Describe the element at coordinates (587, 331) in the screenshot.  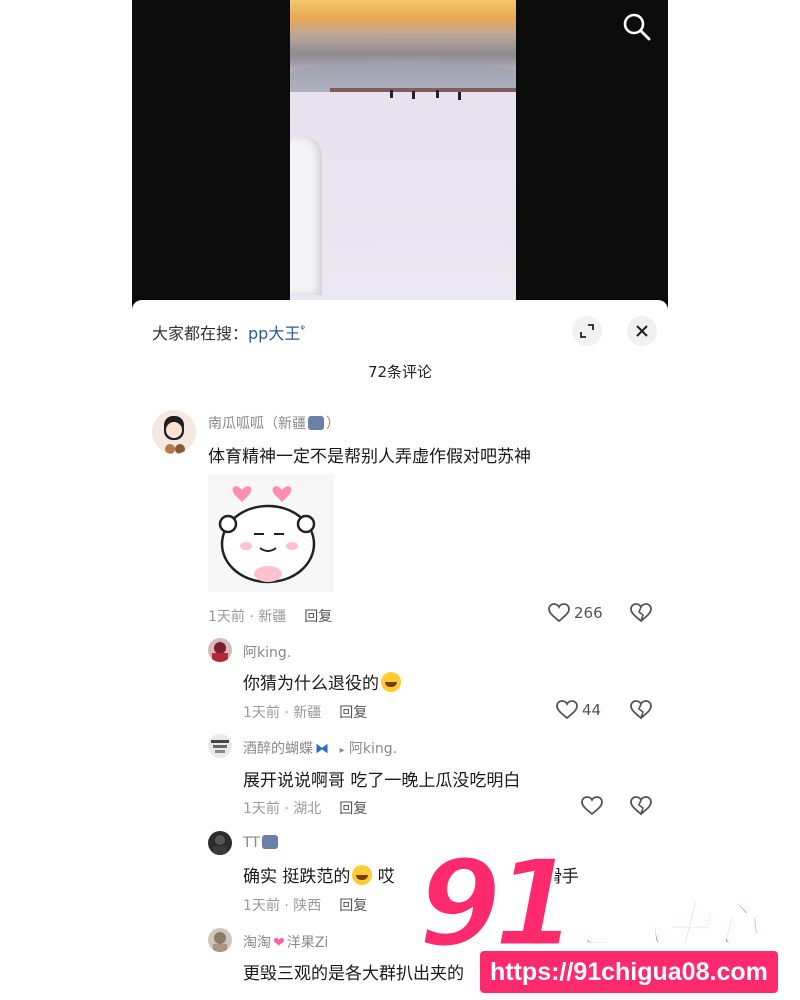
I see `expand-icon` at that location.